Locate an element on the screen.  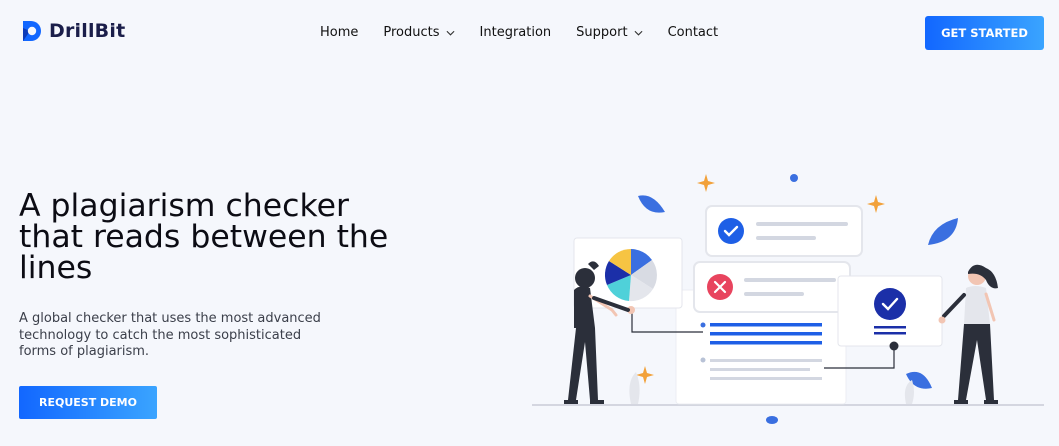
hero-subtitle-line: forms of plagiarism. is located at coordinates (84, 351).